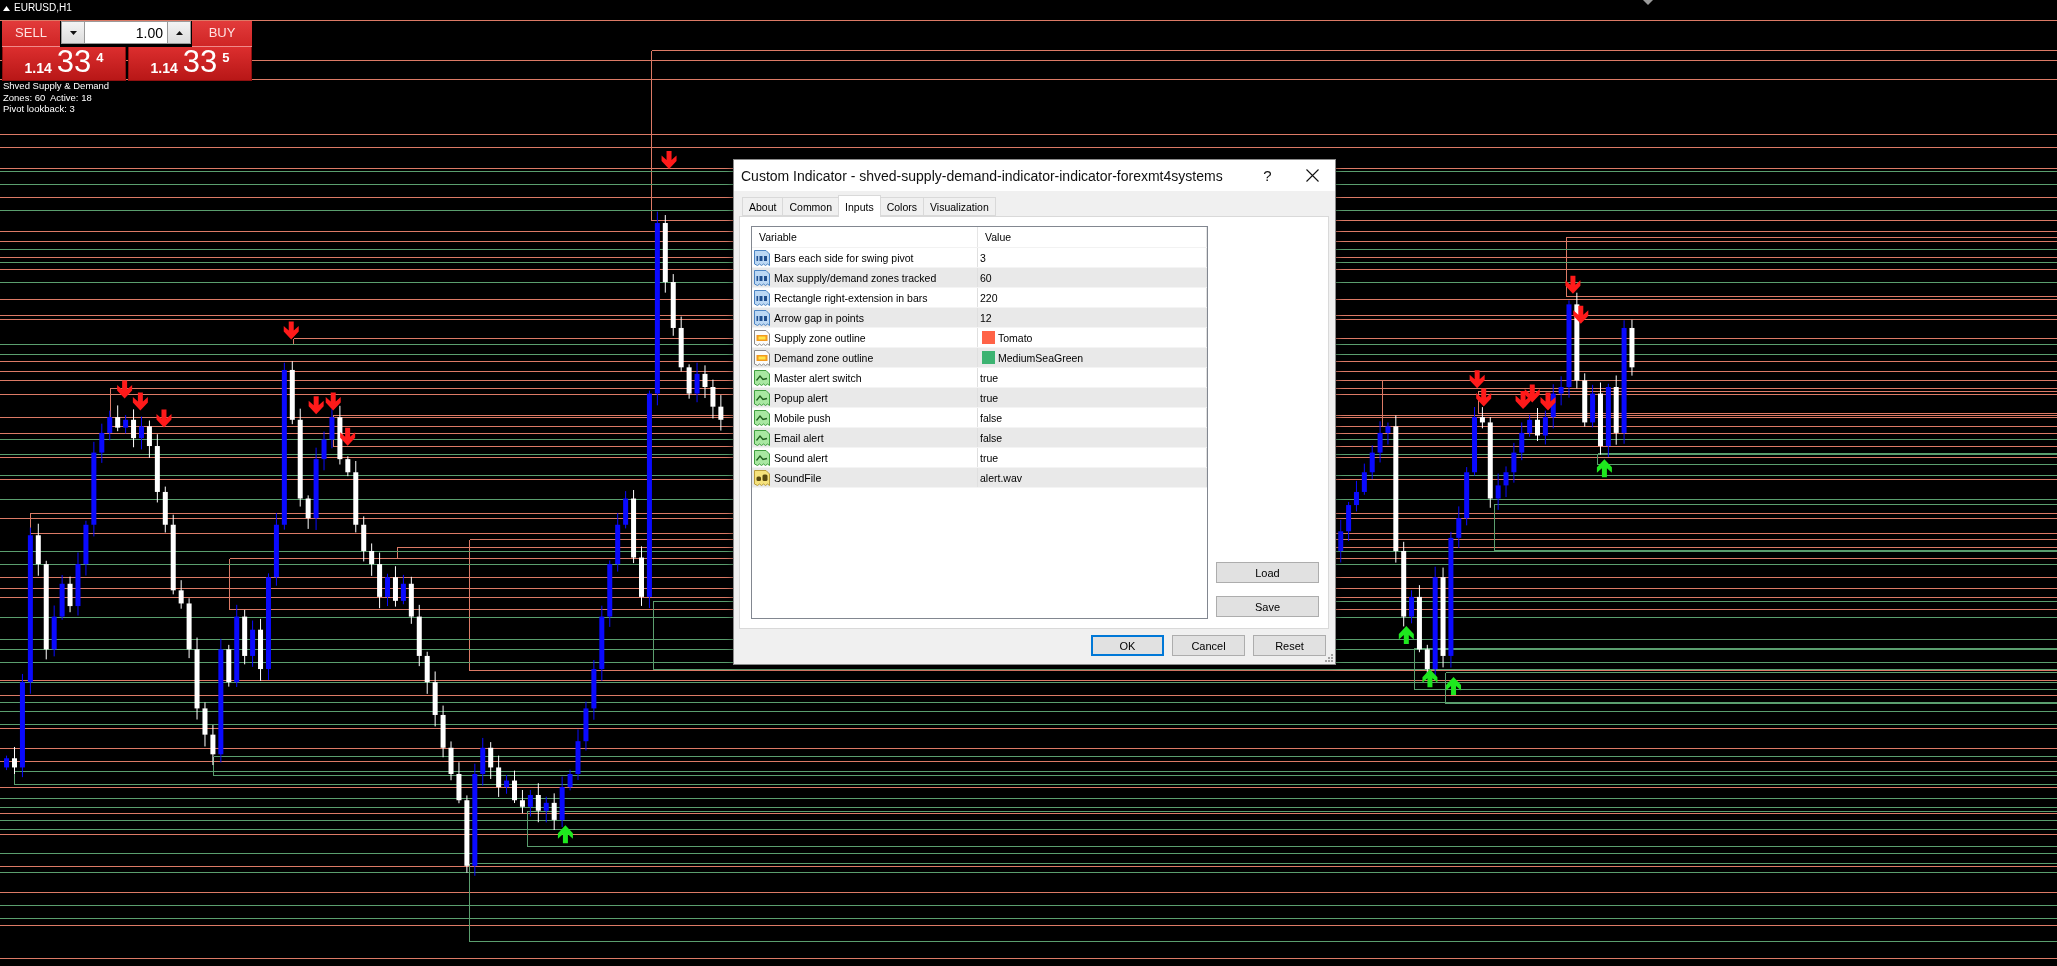 This screenshot has height=966, width=2057. Describe the element at coordinates (1267, 175) in the screenshot. I see `help-button: ?` at that location.